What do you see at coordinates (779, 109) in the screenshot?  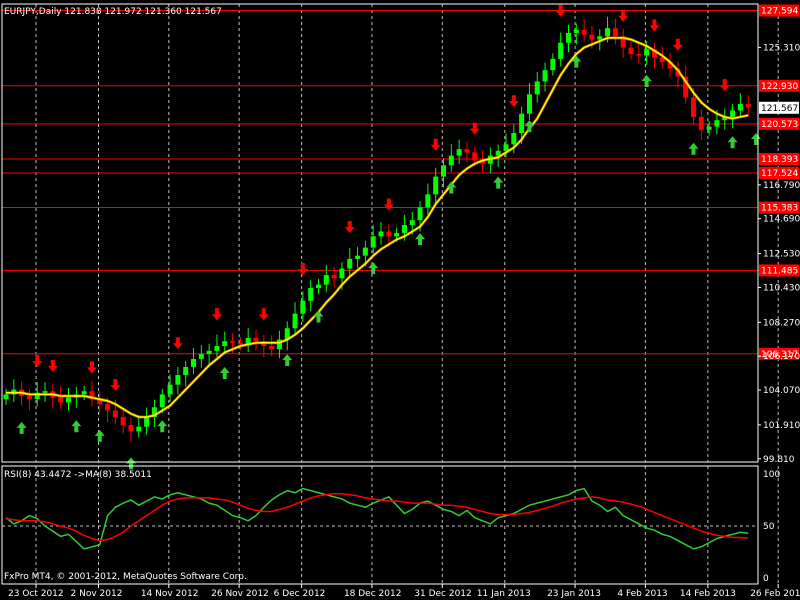 I see `last-price-label: 121.567` at bounding box center [779, 109].